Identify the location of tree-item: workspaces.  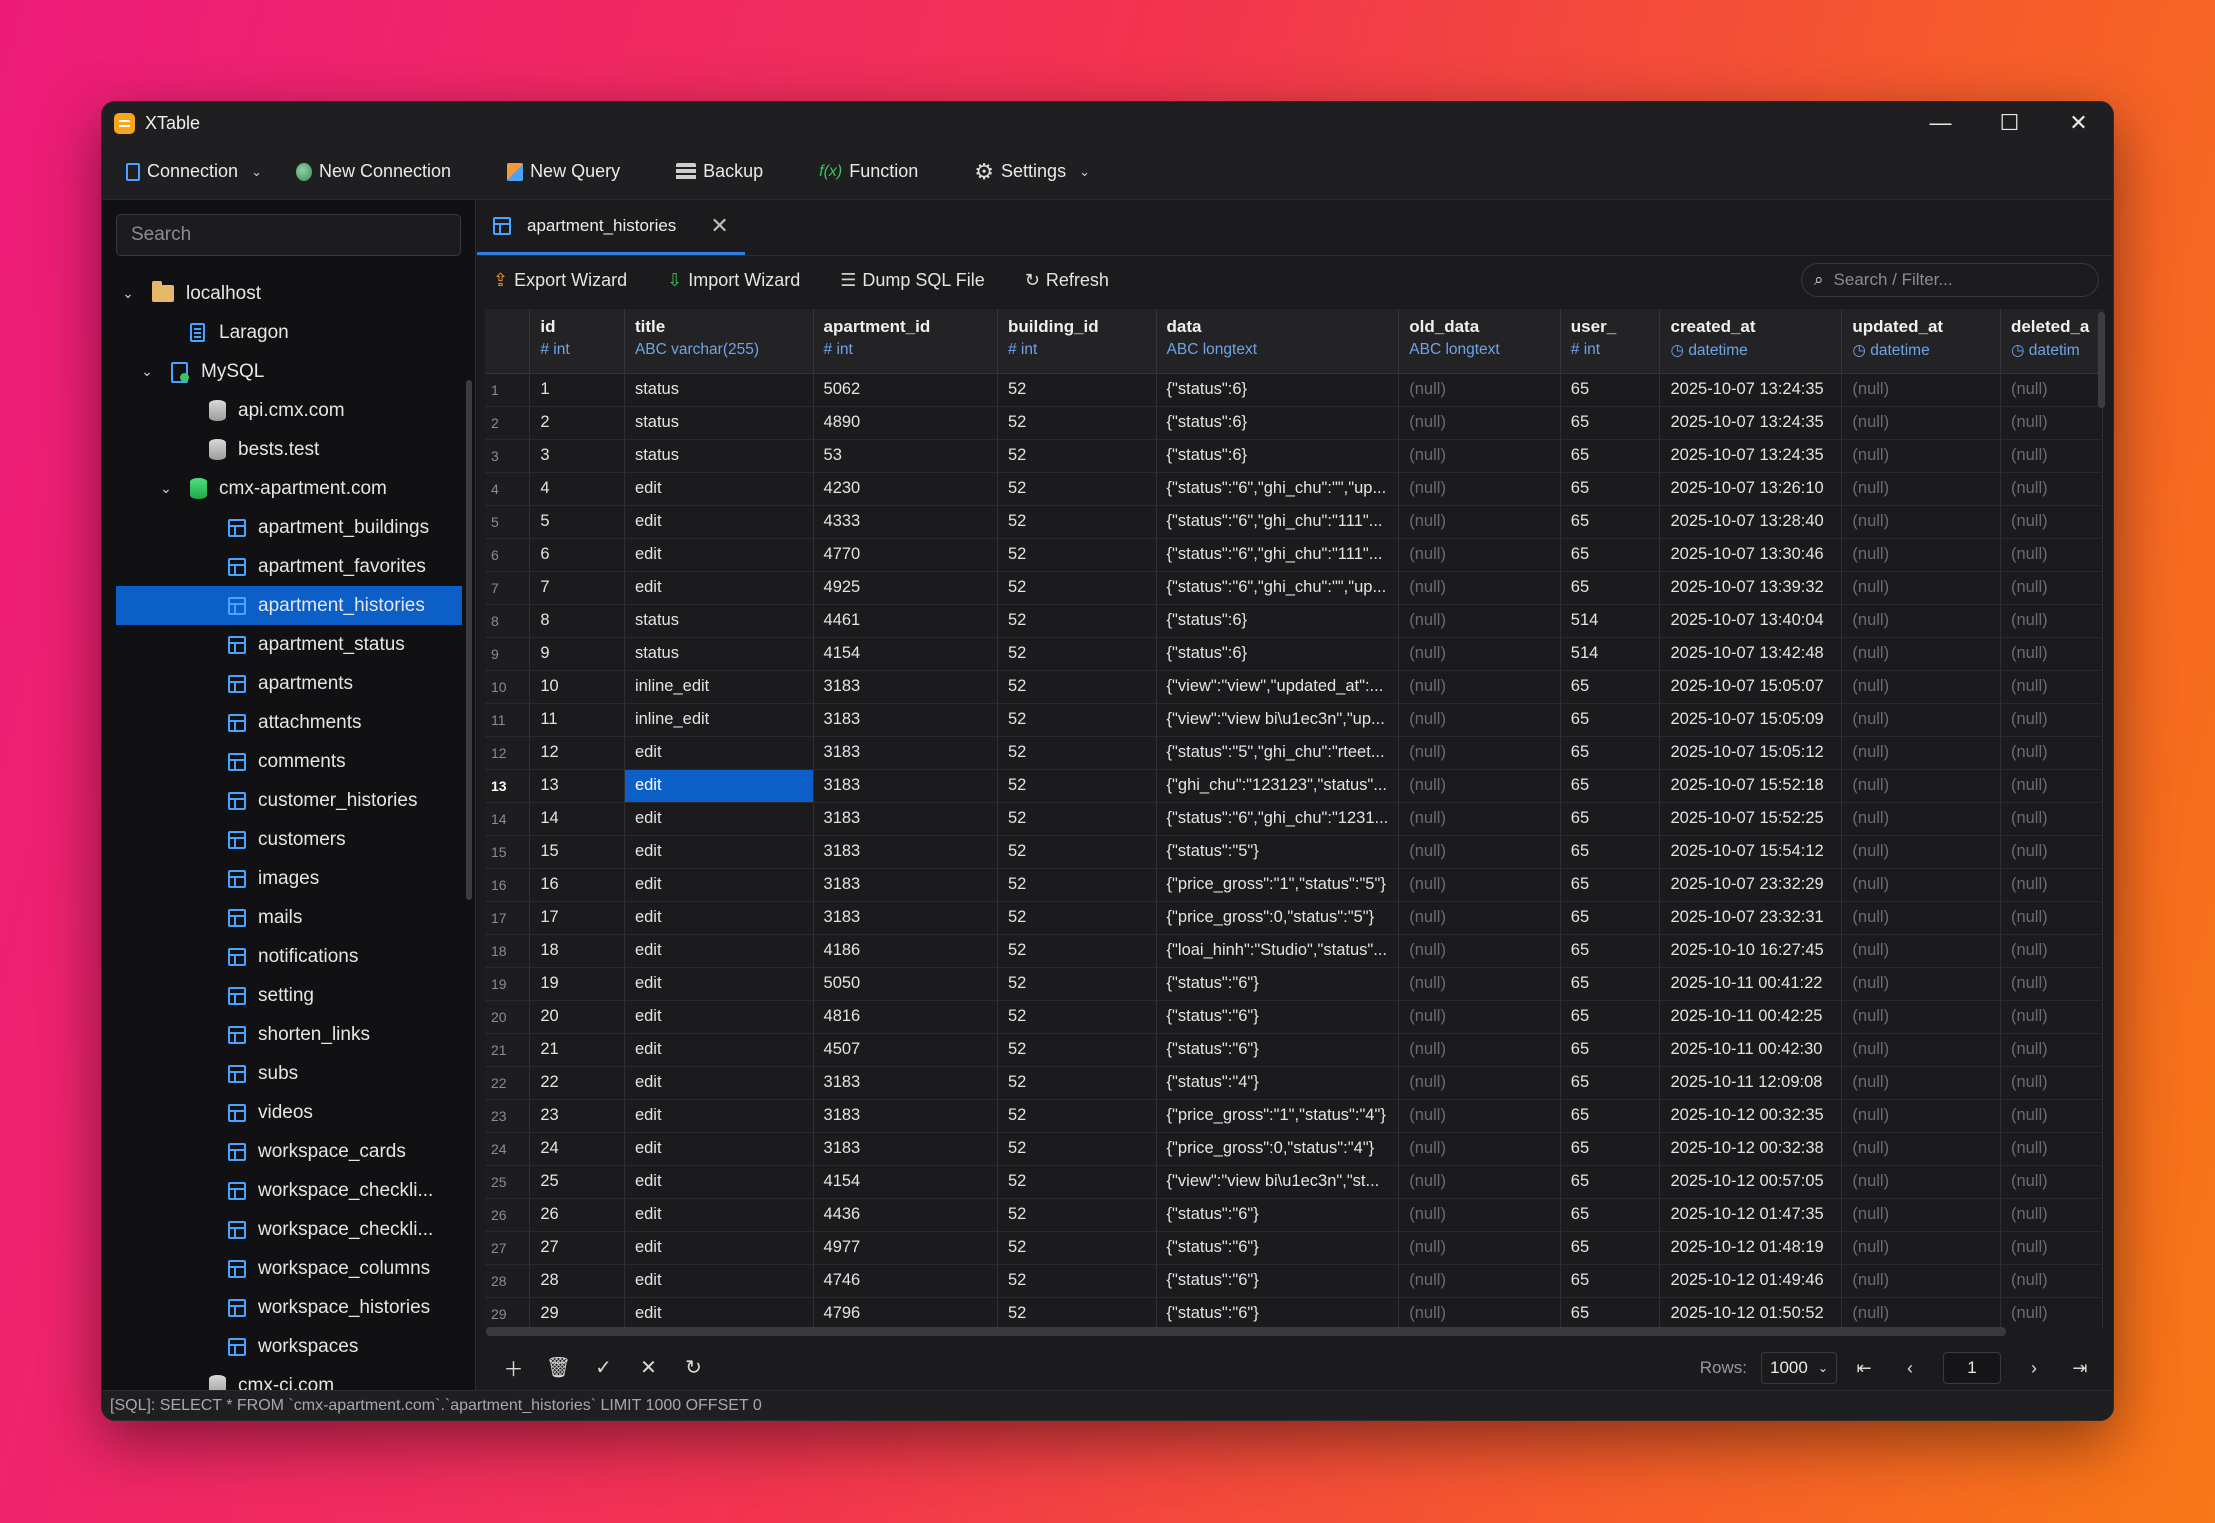
(289, 1346).